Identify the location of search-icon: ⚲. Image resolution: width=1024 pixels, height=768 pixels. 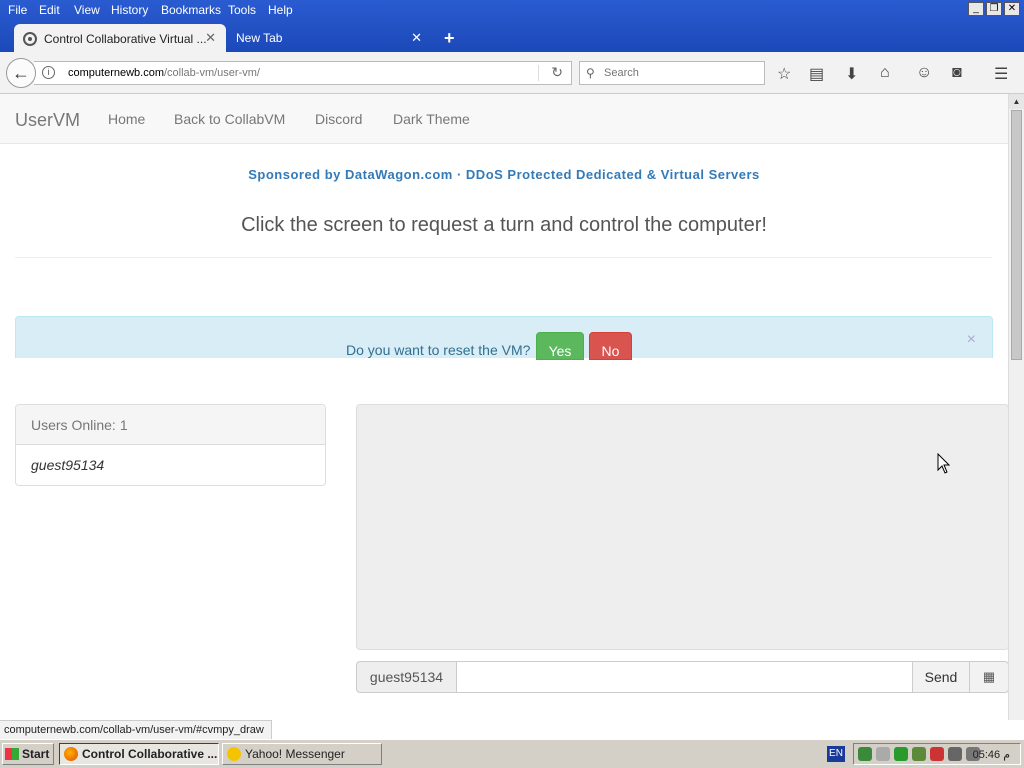
(590, 73).